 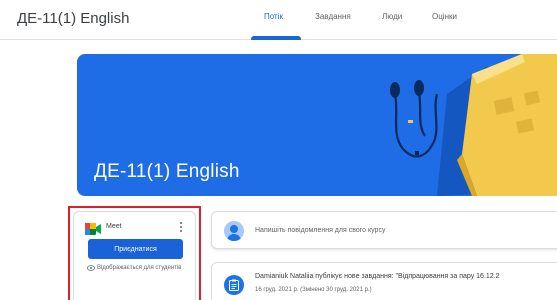 What do you see at coordinates (167, 171) in the screenshot?
I see `banner-title: ДЕ-11(1) English` at bounding box center [167, 171].